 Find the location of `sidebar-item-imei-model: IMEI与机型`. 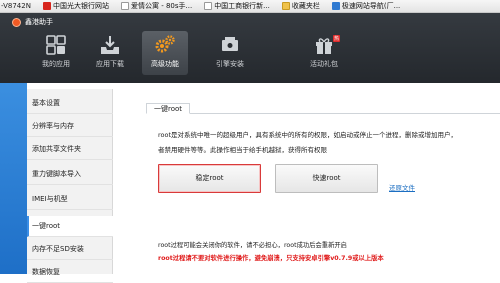

sidebar-item-imei-model: IMEI与机型 is located at coordinates (70, 199).